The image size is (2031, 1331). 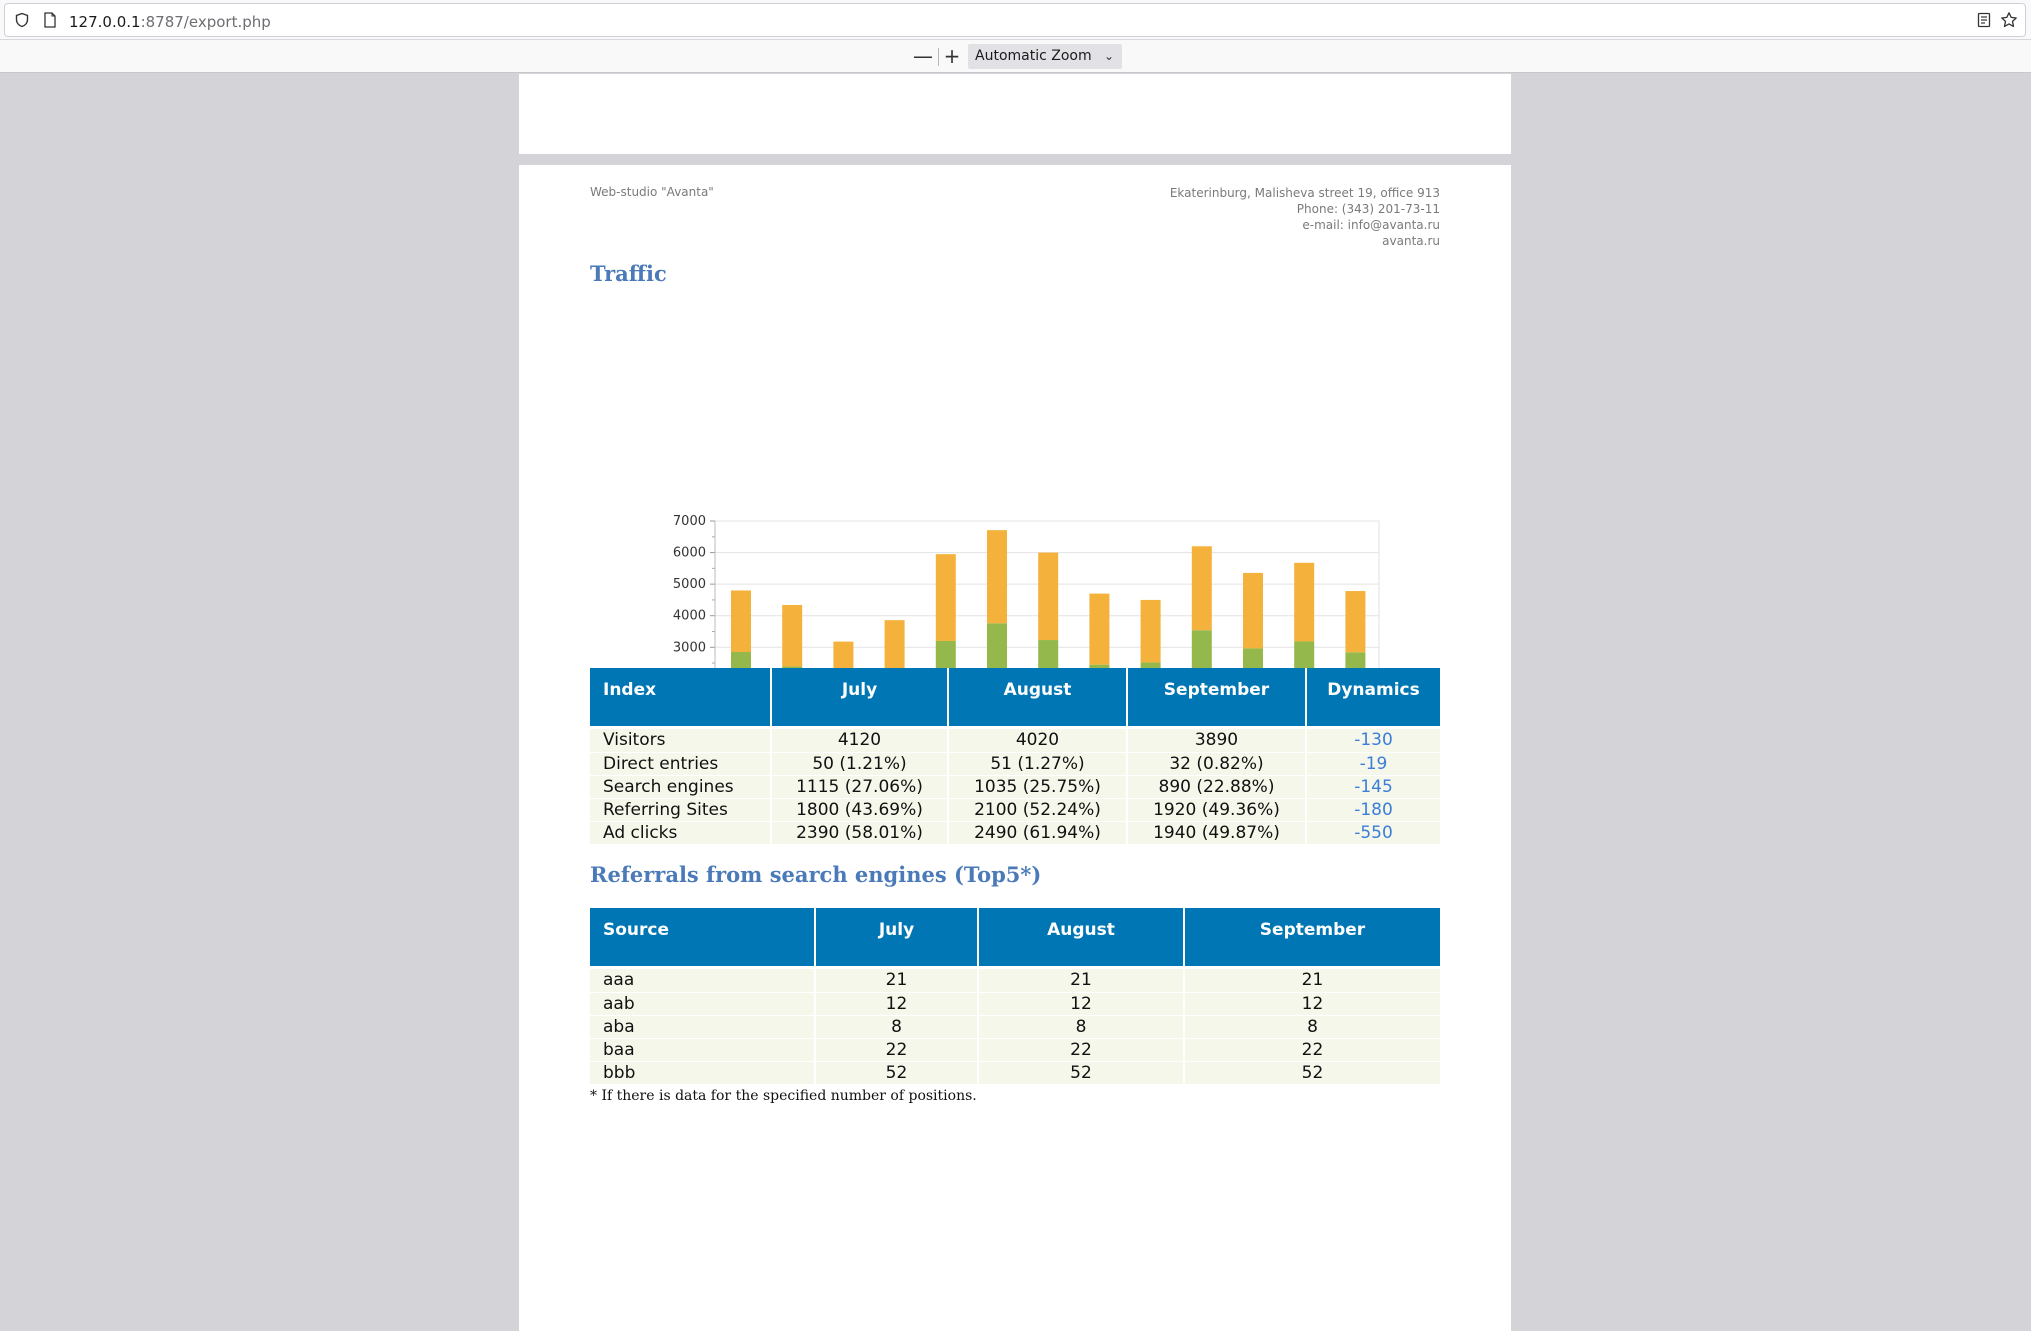 I want to click on y-tick-label: 4000, so click(x=689, y=616).